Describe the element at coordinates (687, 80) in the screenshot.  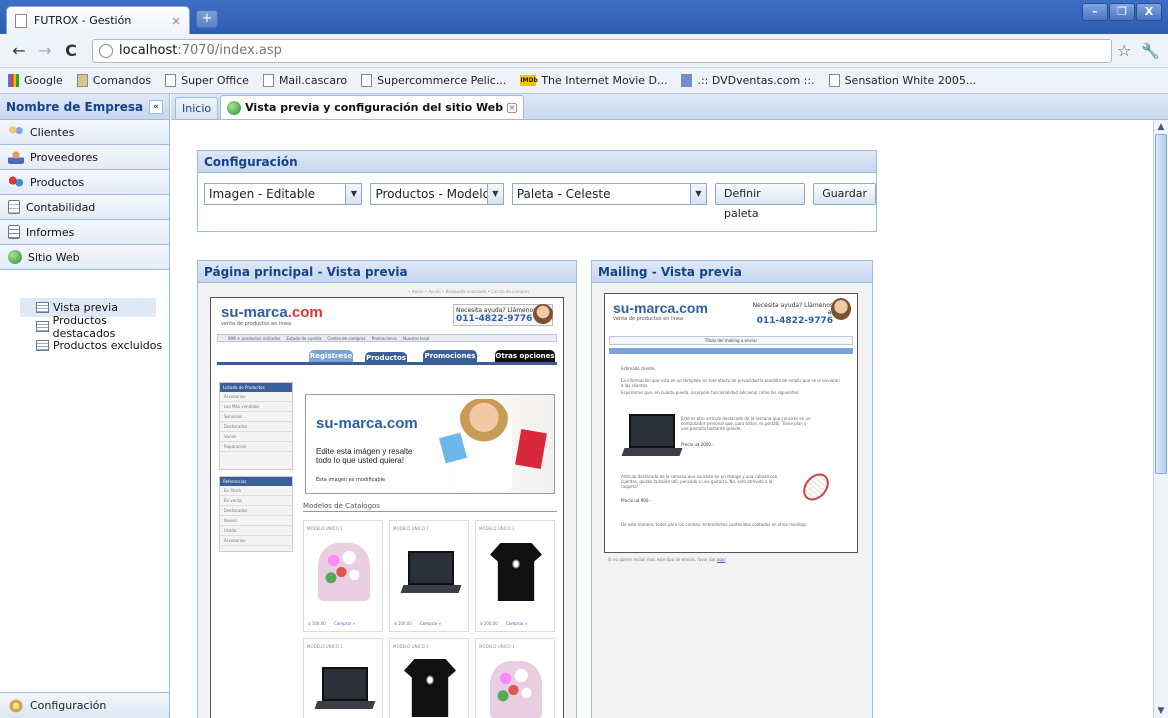
I see `dvd-icon` at that location.